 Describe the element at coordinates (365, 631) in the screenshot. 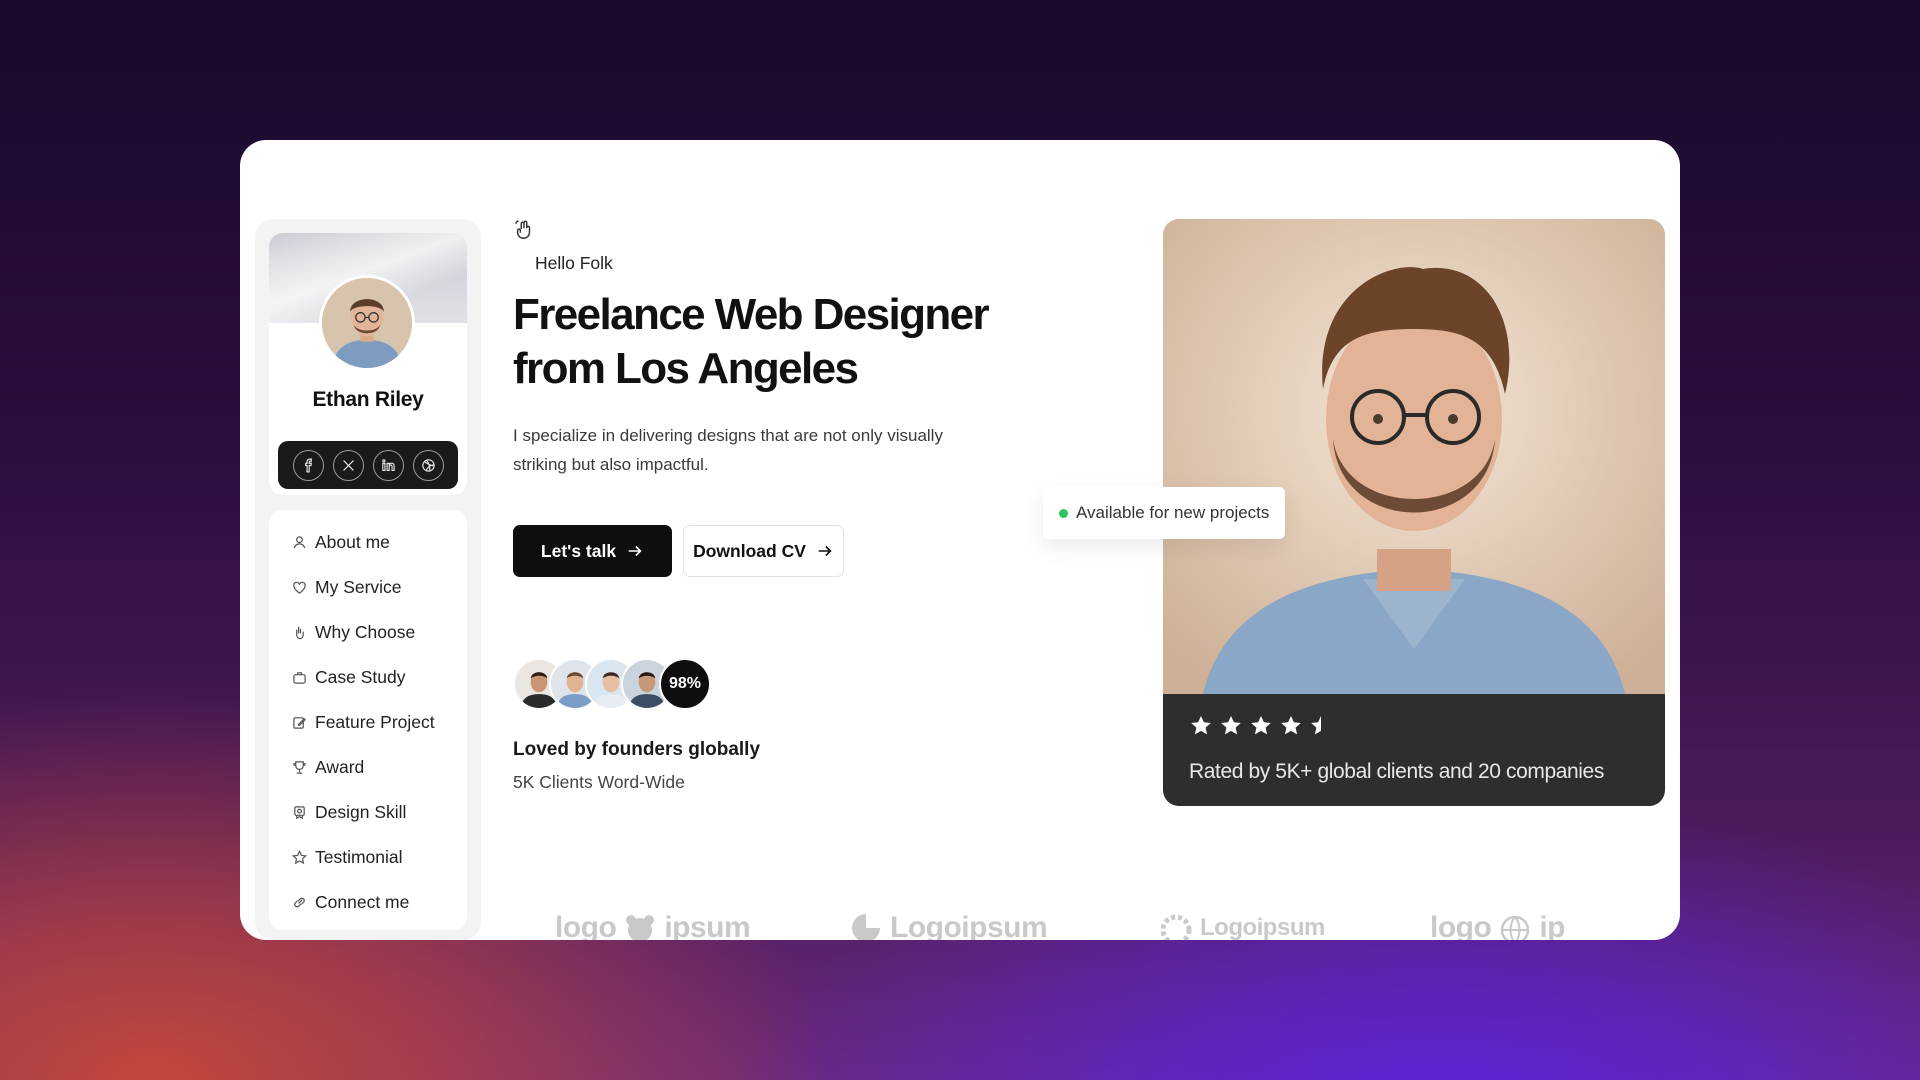

I see `sidebar-item-label: Why Choose` at that location.